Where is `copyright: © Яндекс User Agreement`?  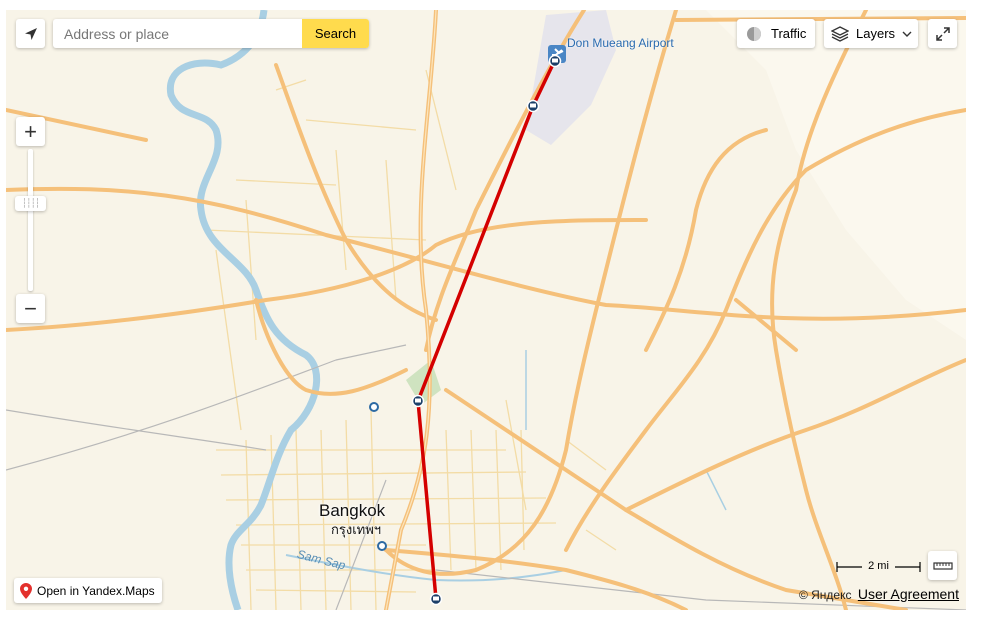
copyright: © Яндекс User Agreement is located at coordinates (879, 594).